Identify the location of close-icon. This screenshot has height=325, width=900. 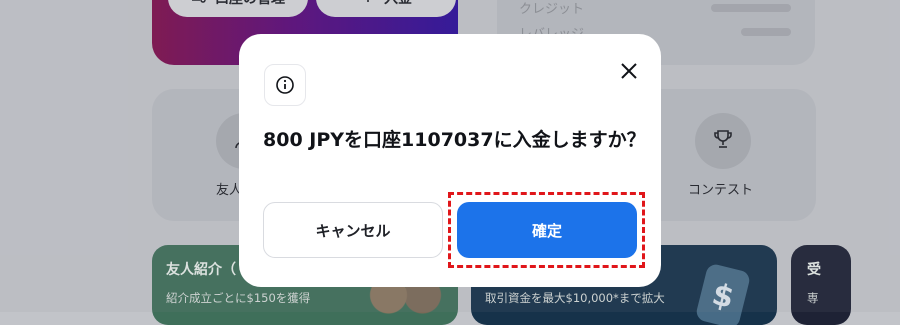
(629, 73).